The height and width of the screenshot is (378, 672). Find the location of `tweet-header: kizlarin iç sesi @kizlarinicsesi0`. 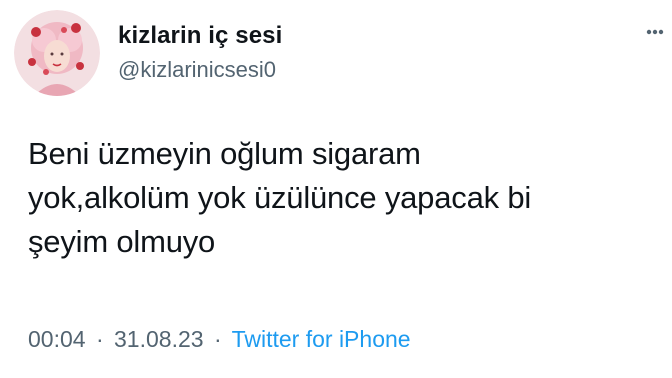

tweet-header: kizlarin iç sesi @kizlarinicsesi0 is located at coordinates (148, 53).